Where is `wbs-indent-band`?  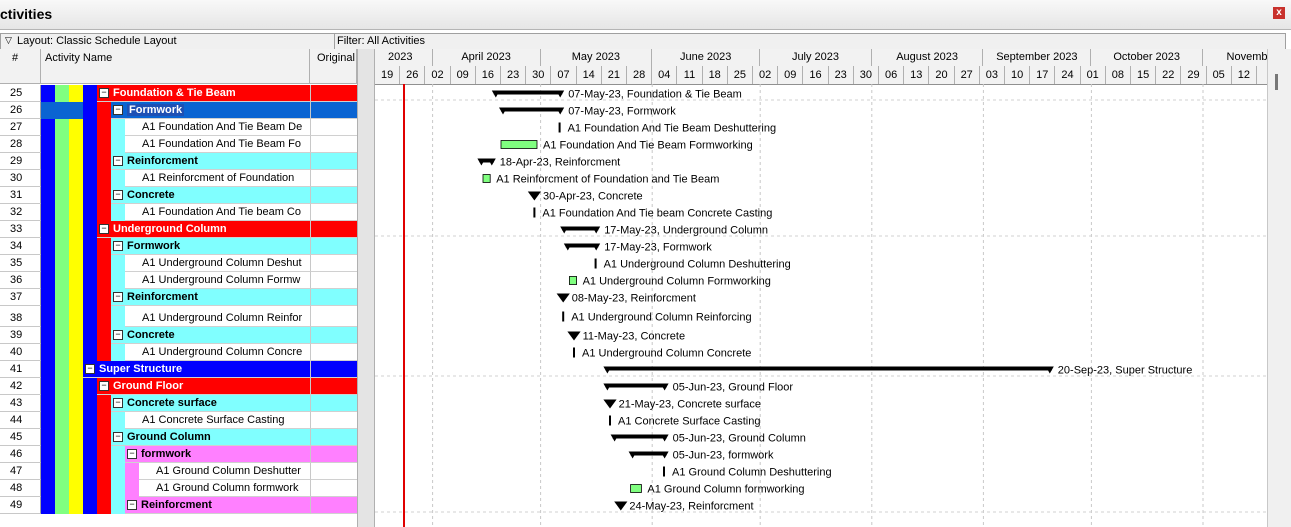 wbs-indent-band is located at coordinates (62, 127).